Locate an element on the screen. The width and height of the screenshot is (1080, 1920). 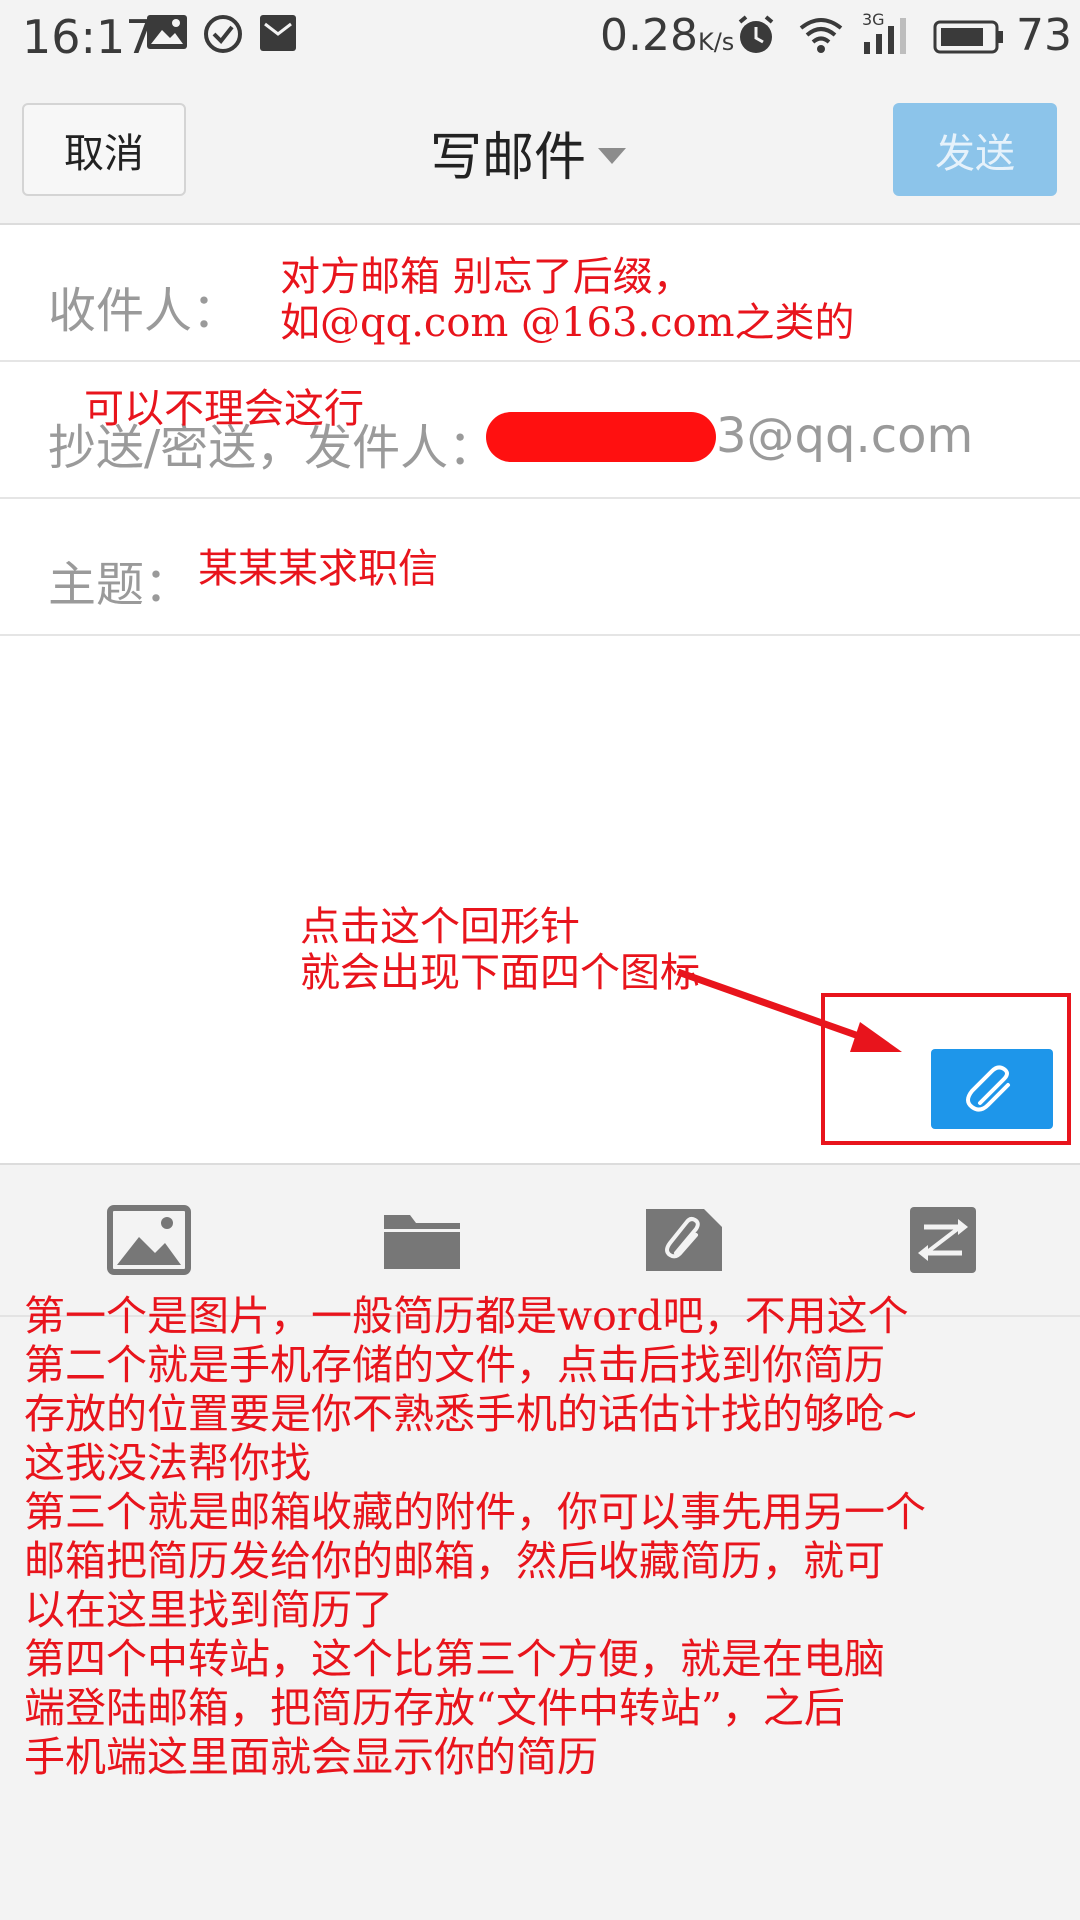
cancel-button: 取消 is located at coordinates (104, 149).